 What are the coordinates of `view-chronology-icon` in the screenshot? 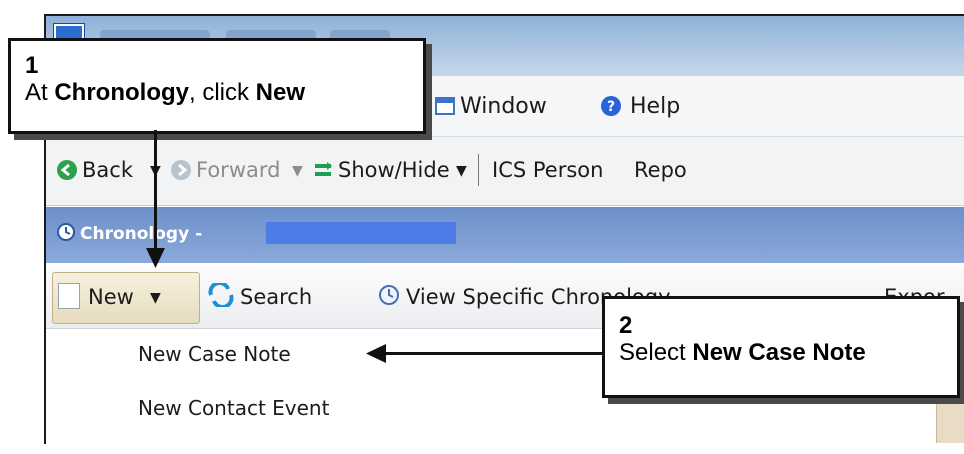 It's located at (389, 295).